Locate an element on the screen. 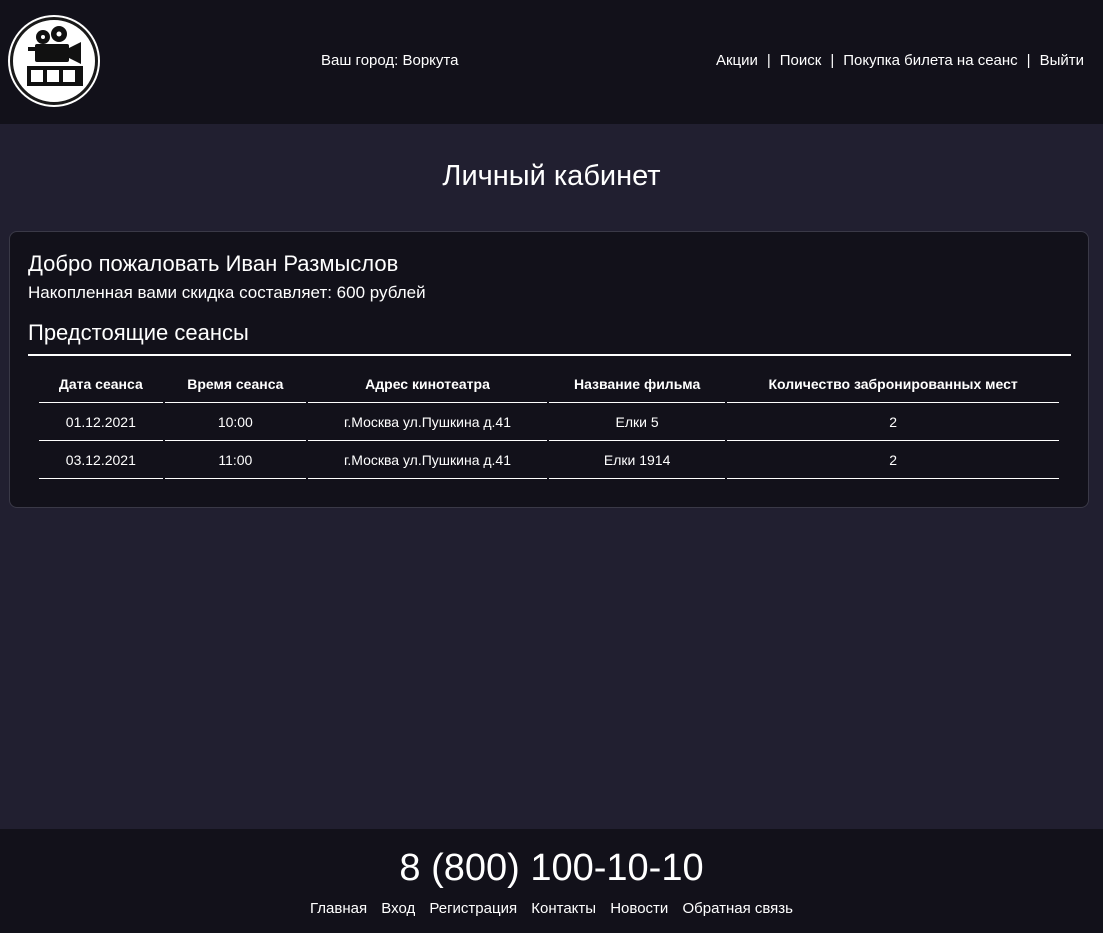  nav-logout: Выйти is located at coordinates (1062, 60).